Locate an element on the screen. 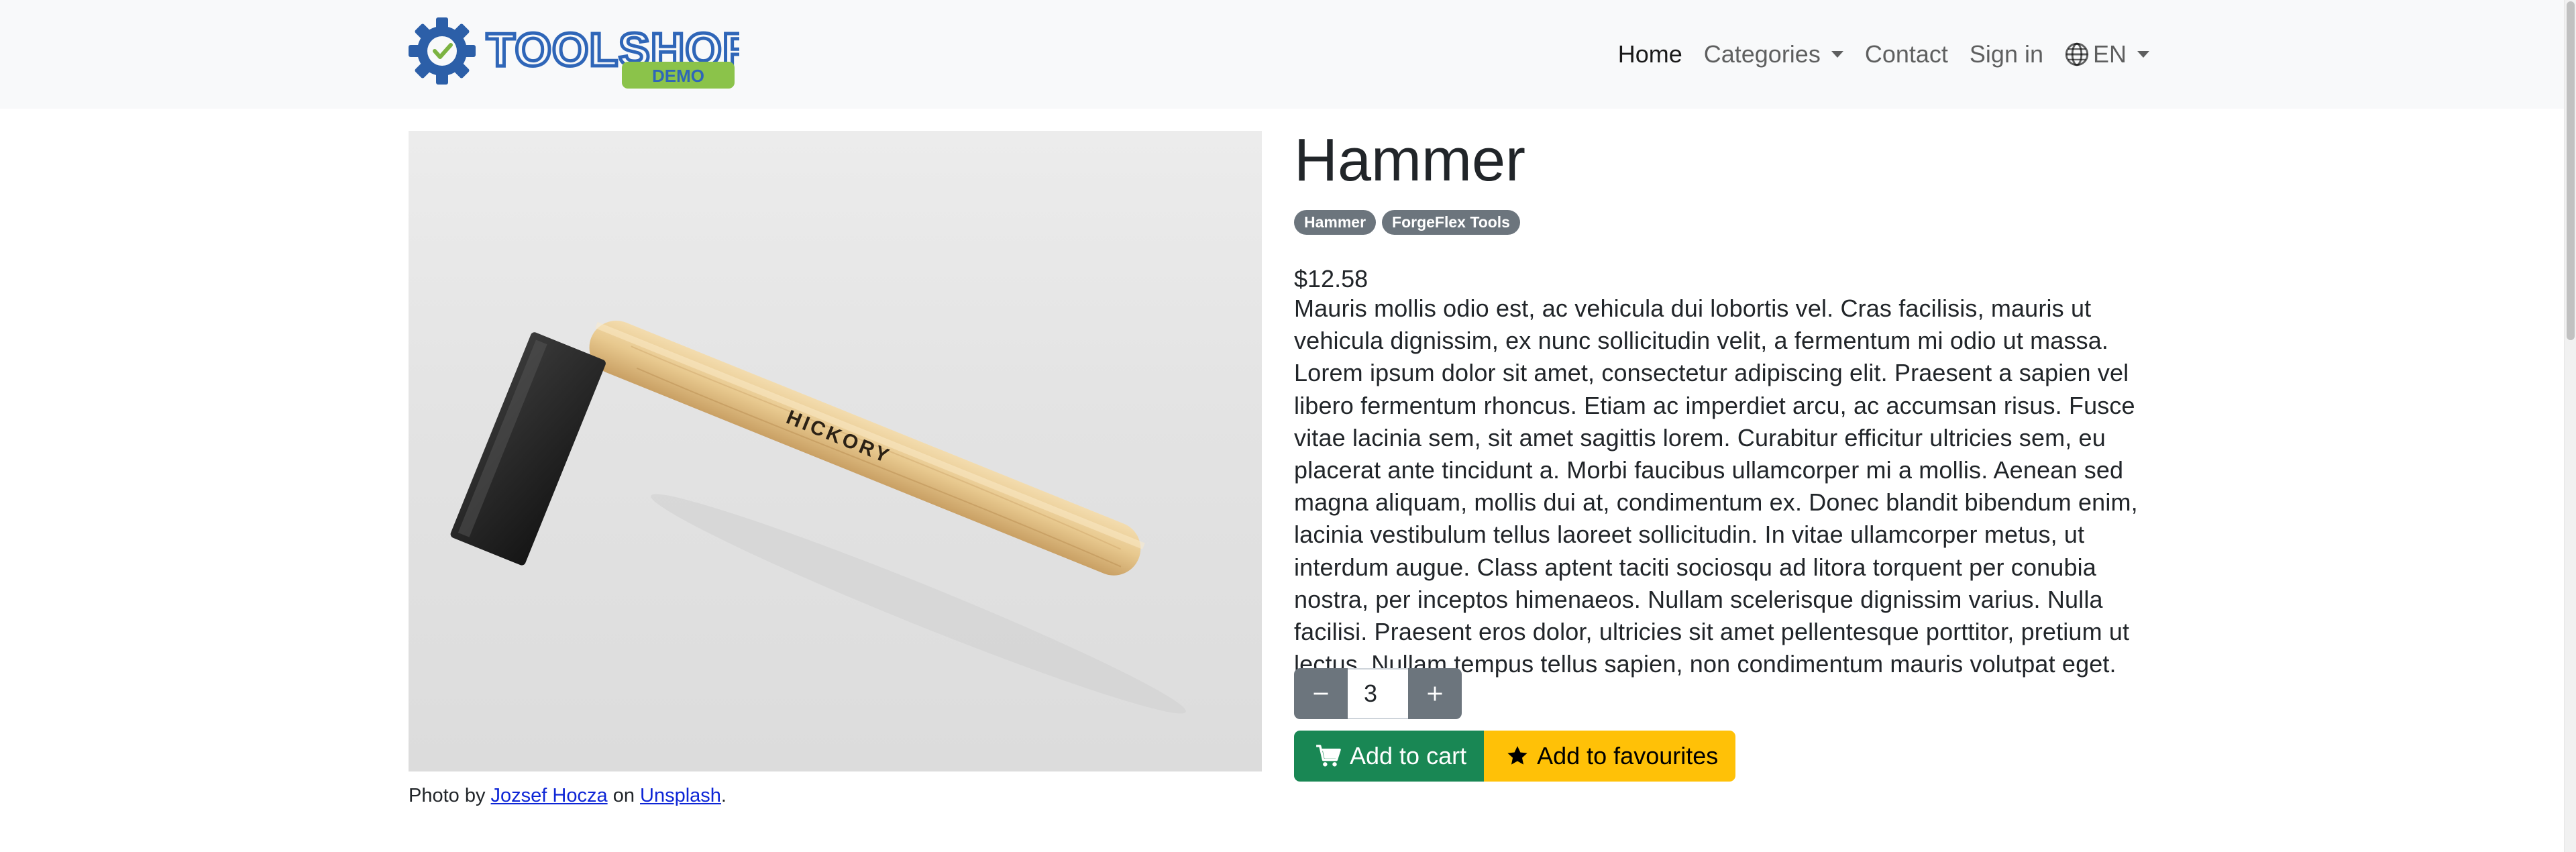 The image size is (2576, 852). cart-icon is located at coordinates (1328, 756).